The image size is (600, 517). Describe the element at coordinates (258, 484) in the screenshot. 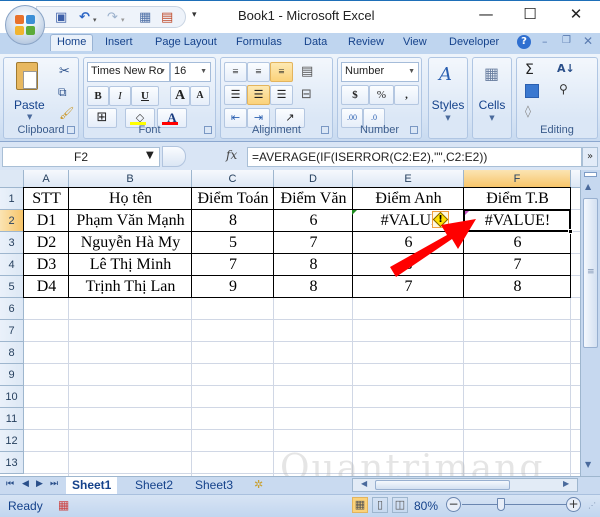

I see `insert-sheet-icon: ✲` at that location.